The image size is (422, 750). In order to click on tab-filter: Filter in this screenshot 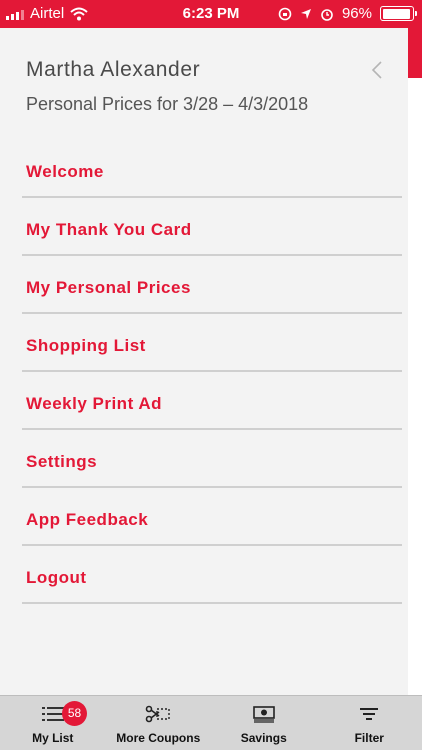, I will do `click(369, 723)`.